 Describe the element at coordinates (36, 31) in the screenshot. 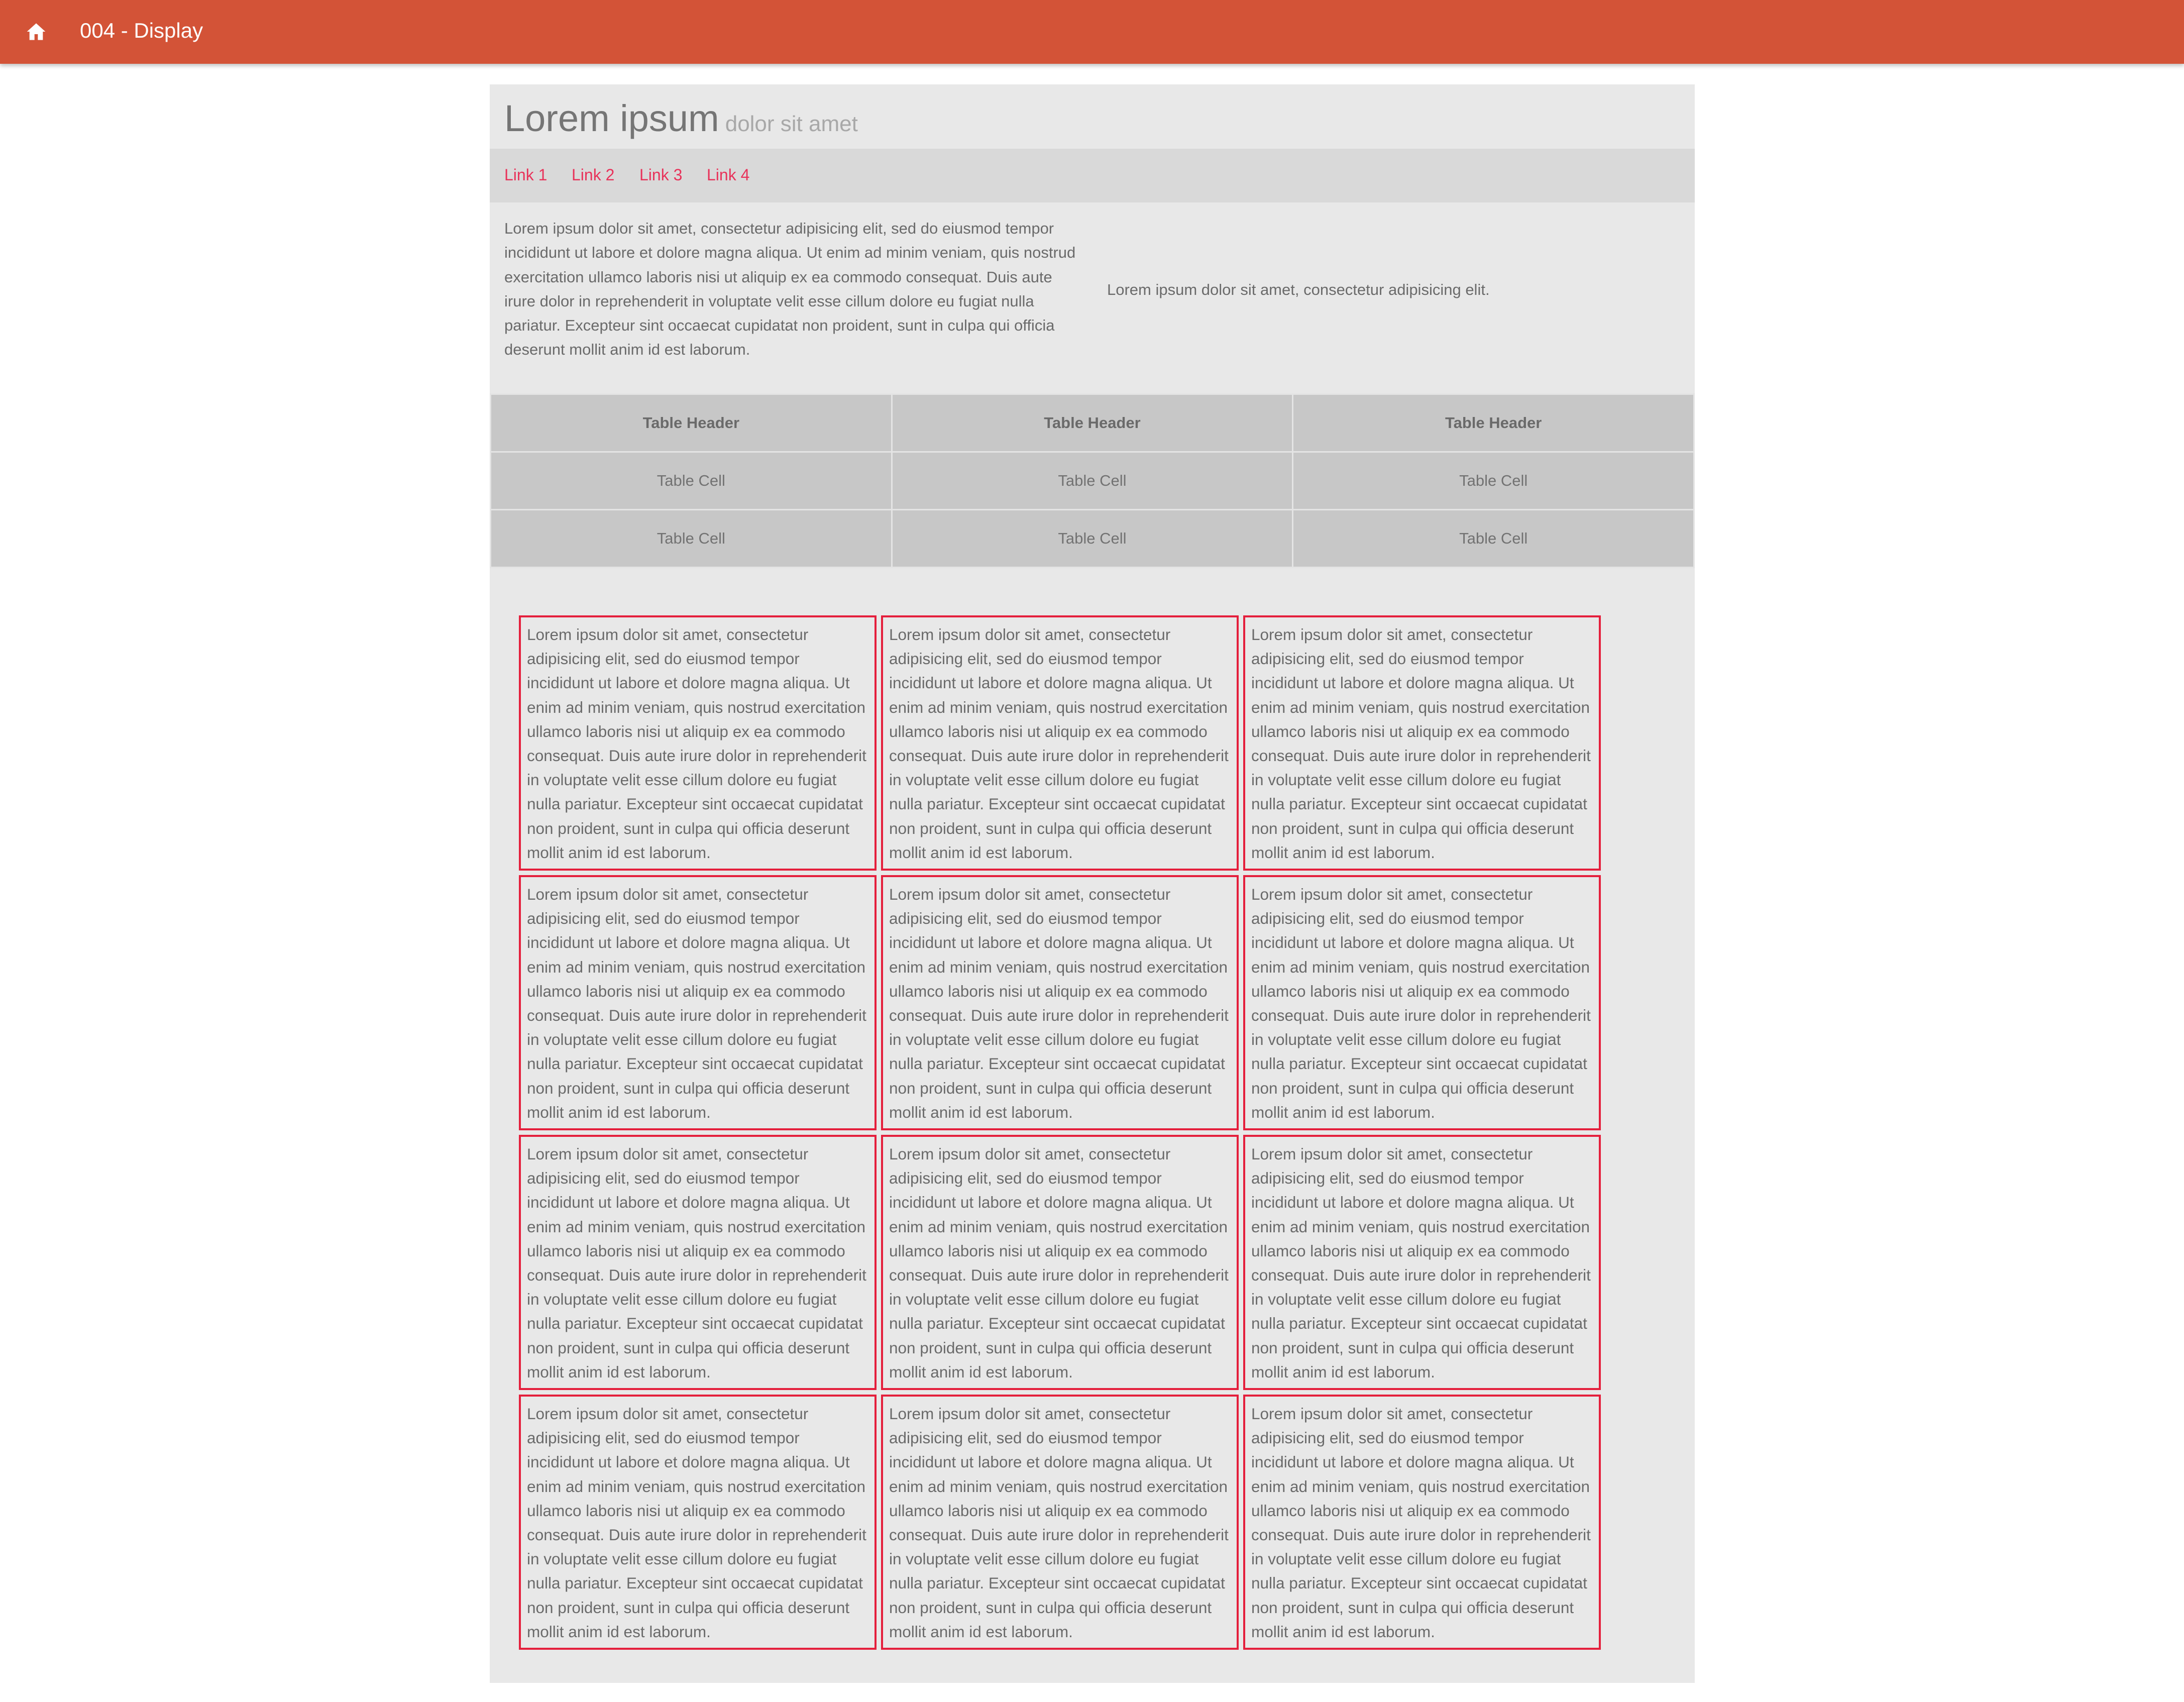

I see `home-icon` at that location.